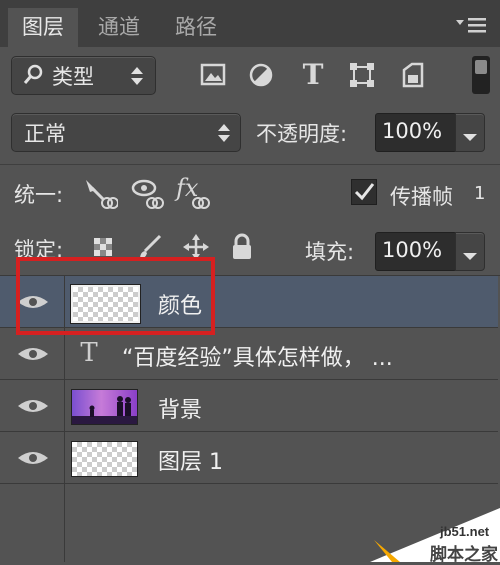 Image resolution: width=500 pixels, height=565 pixels. I want to click on adjustment-filter-icon, so click(261, 75).